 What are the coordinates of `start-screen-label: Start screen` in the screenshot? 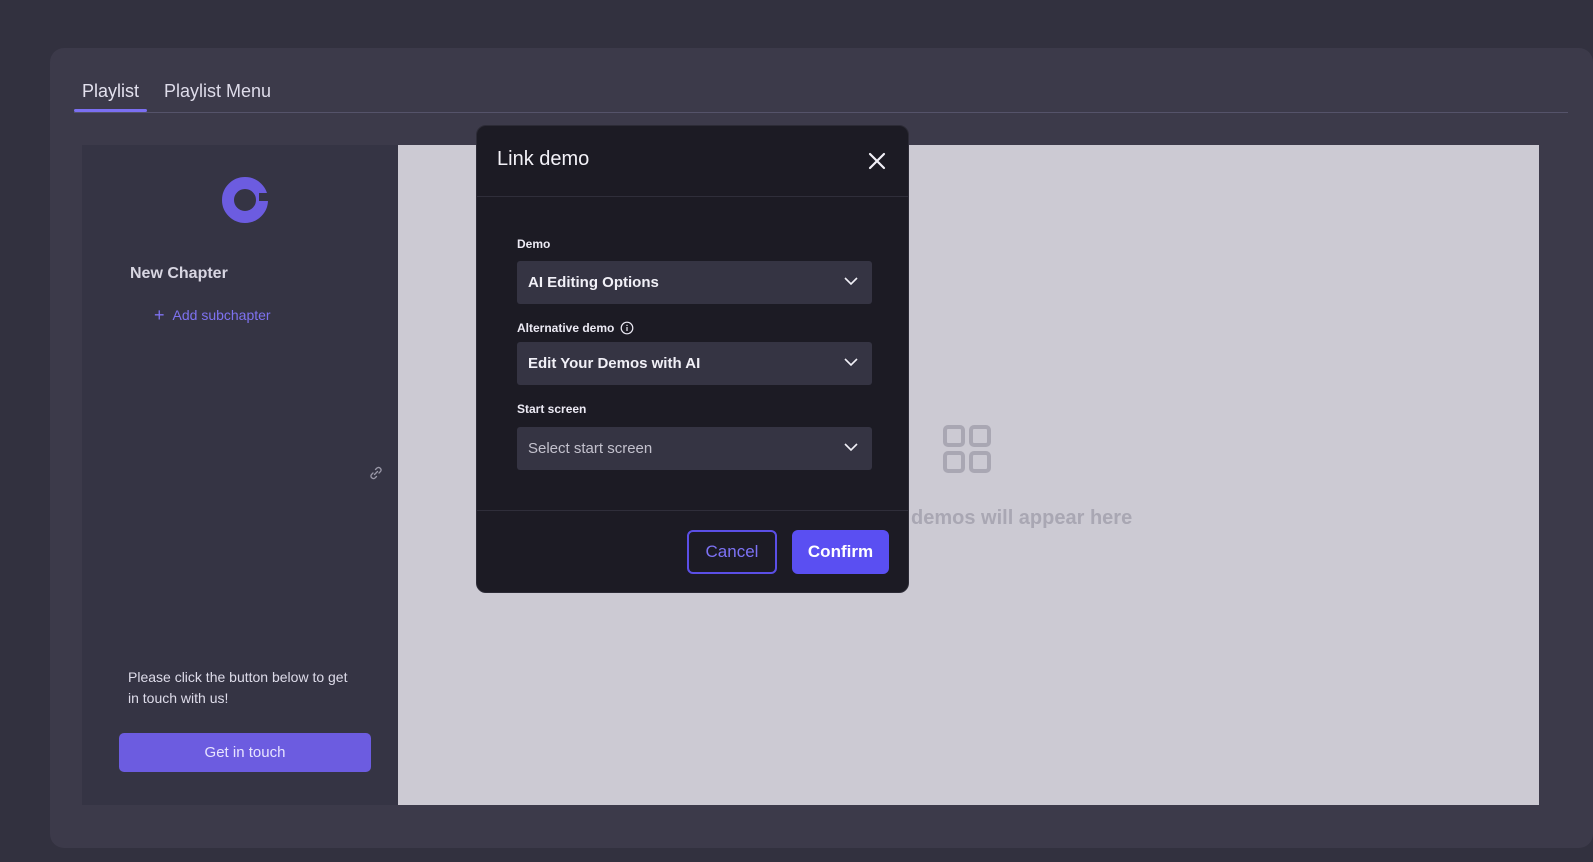 It's located at (551, 409).